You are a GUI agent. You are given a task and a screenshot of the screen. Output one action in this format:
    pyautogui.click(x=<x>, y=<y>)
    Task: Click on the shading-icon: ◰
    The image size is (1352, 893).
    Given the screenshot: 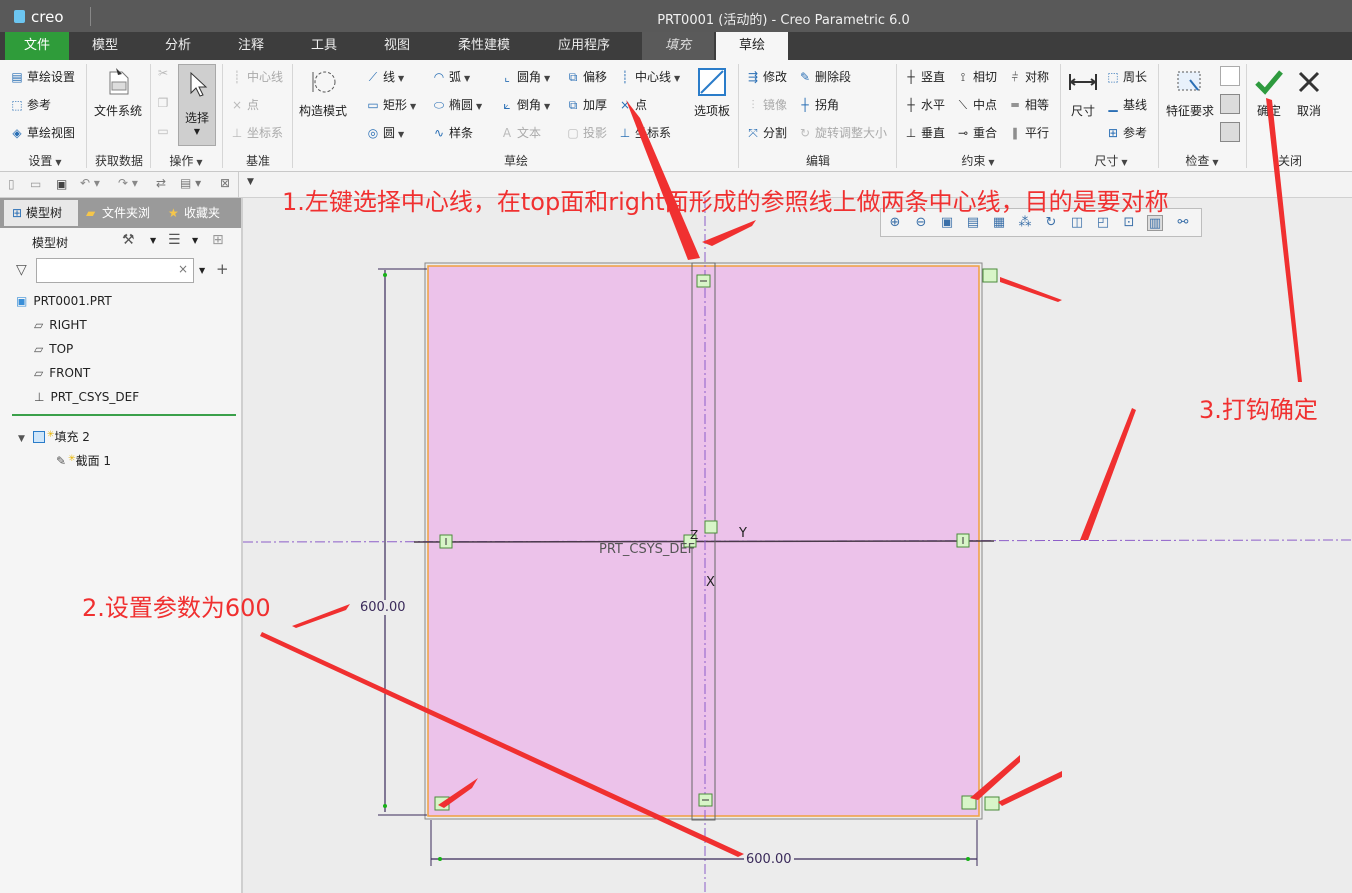 What is the action you would take?
    pyautogui.click(x=1103, y=223)
    